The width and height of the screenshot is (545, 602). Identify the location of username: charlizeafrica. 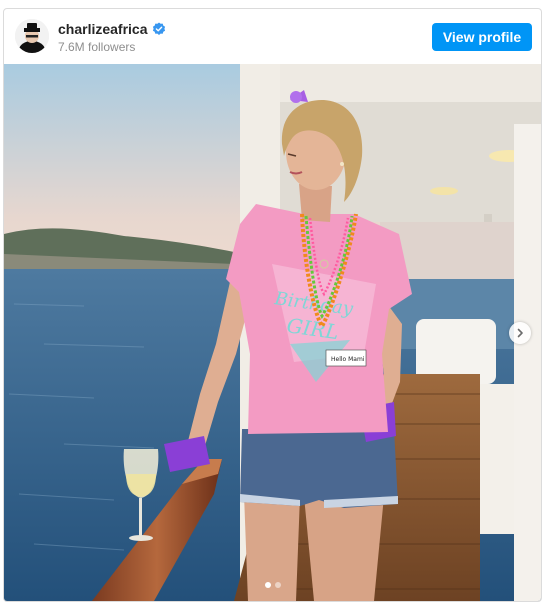
(103, 29).